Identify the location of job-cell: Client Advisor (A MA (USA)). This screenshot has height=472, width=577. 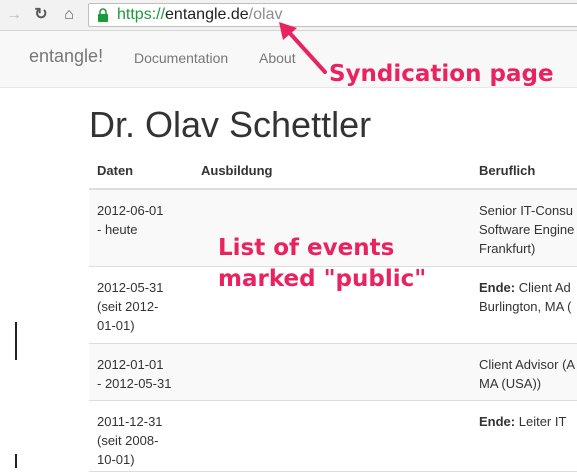
(528, 374).